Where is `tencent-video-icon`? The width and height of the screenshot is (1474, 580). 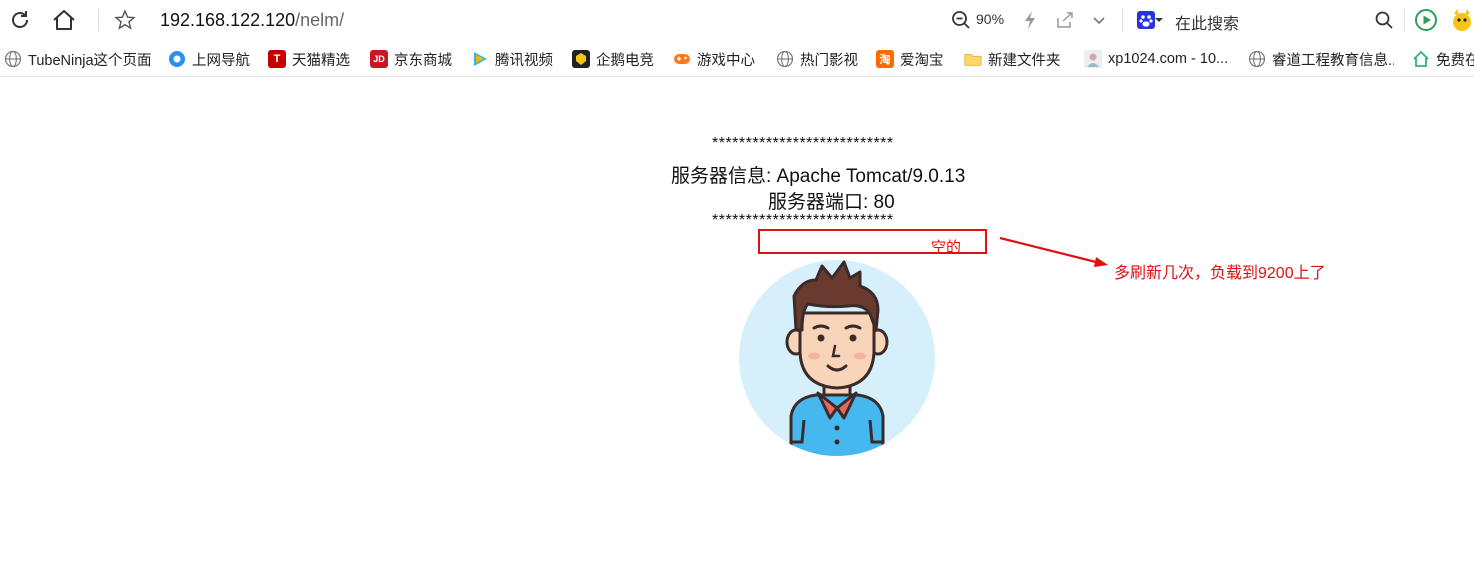 tencent-video-icon is located at coordinates (480, 59).